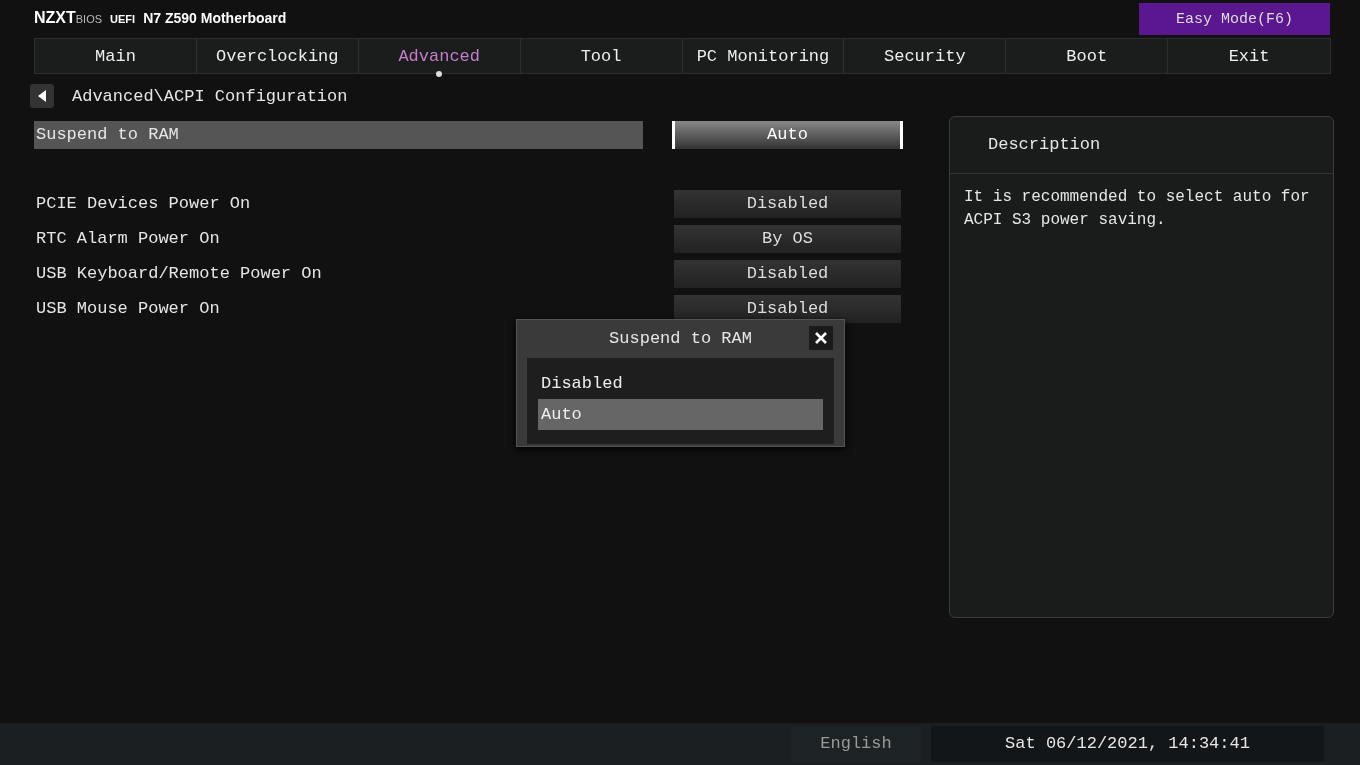 This screenshot has height=765, width=1360. What do you see at coordinates (680, 414) in the screenshot?
I see `dialog-option: Auto` at bounding box center [680, 414].